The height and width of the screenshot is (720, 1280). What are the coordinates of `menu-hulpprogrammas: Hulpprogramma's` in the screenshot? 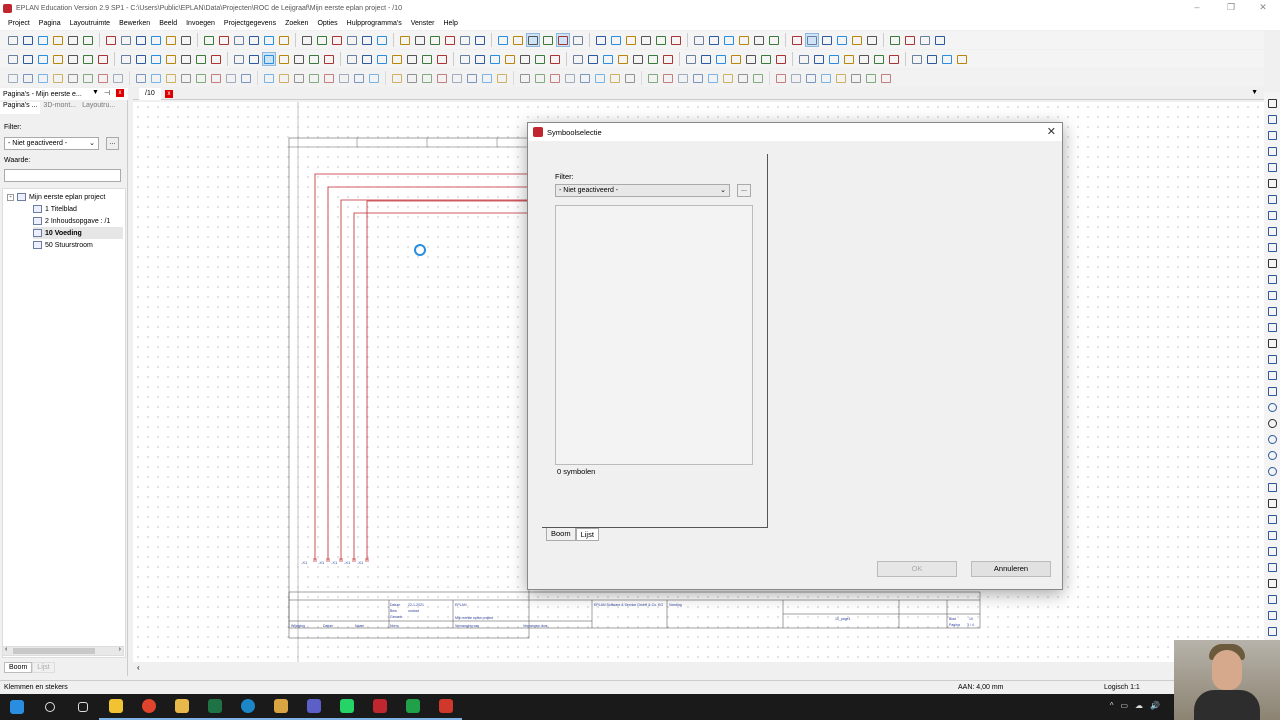 It's located at (374, 23).